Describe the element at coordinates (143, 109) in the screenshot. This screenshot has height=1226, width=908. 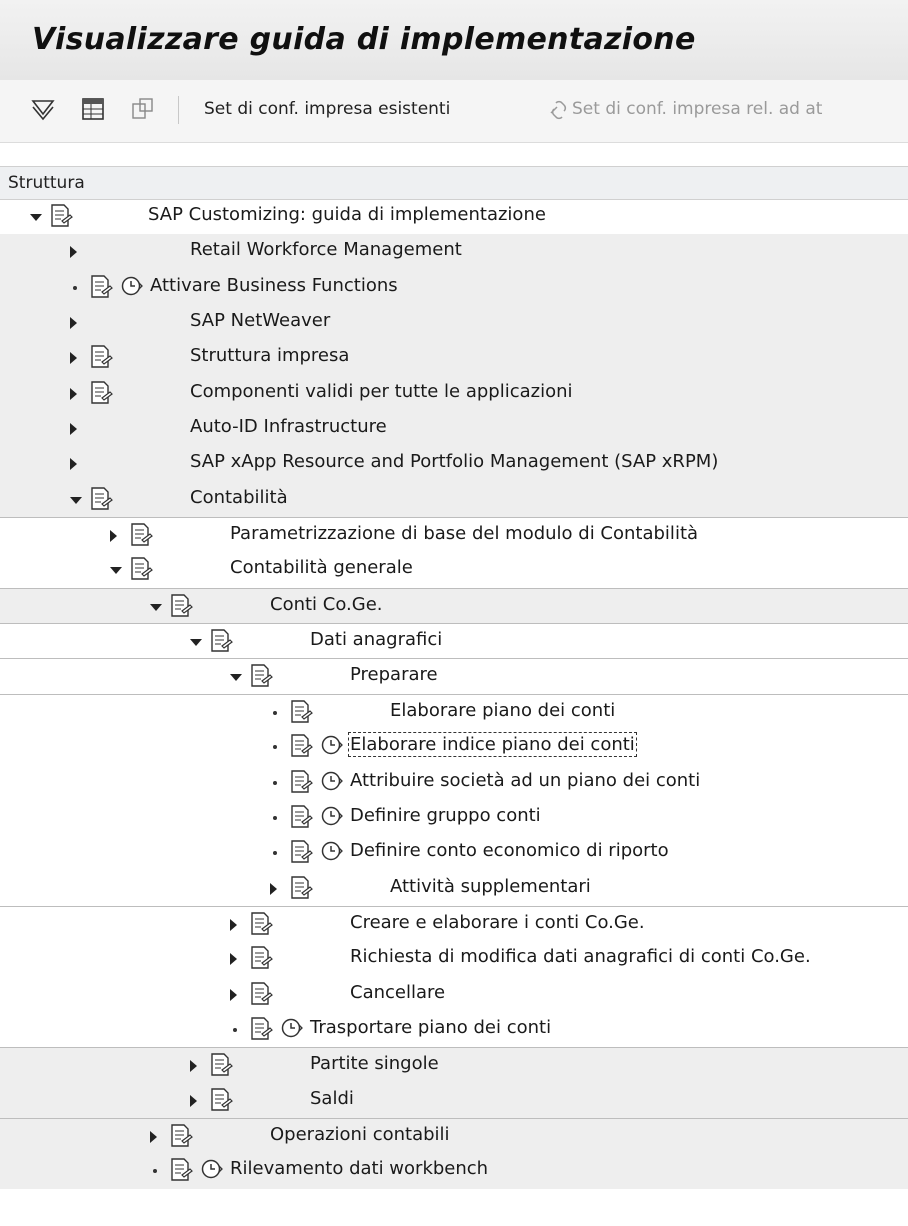
I see `copy-icon` at that location.